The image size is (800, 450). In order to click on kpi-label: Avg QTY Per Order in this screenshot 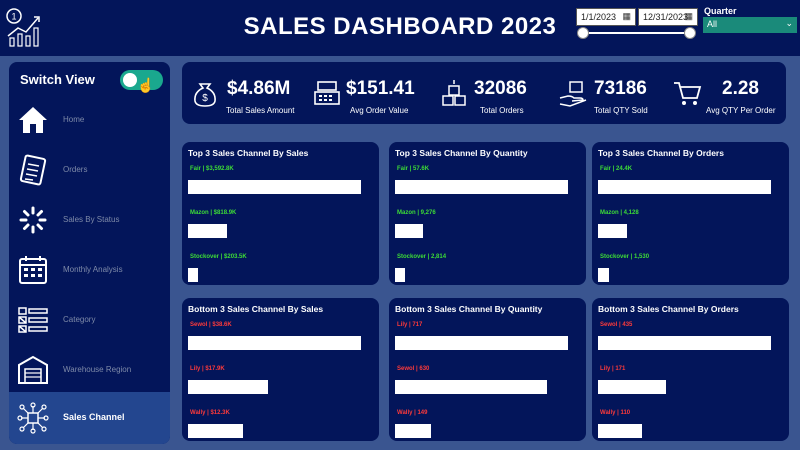, I will do `click(741, 110)`.